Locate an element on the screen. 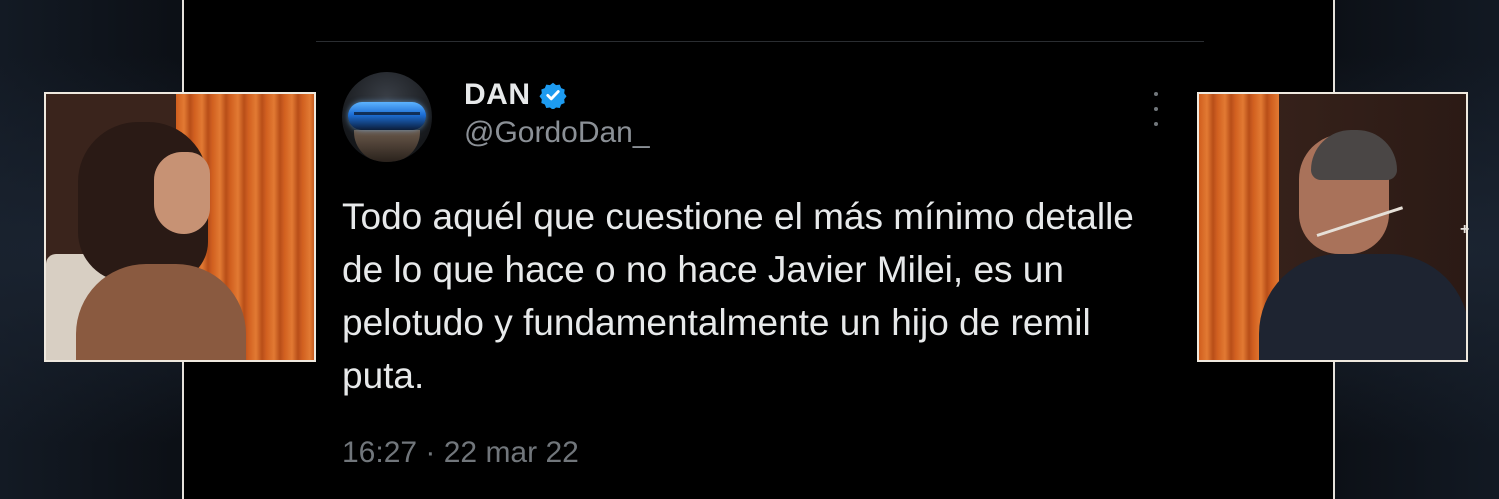 The width and height of the screenshot is (1499, 499). more-vertical-icon is located at coordinates (1156, 109).